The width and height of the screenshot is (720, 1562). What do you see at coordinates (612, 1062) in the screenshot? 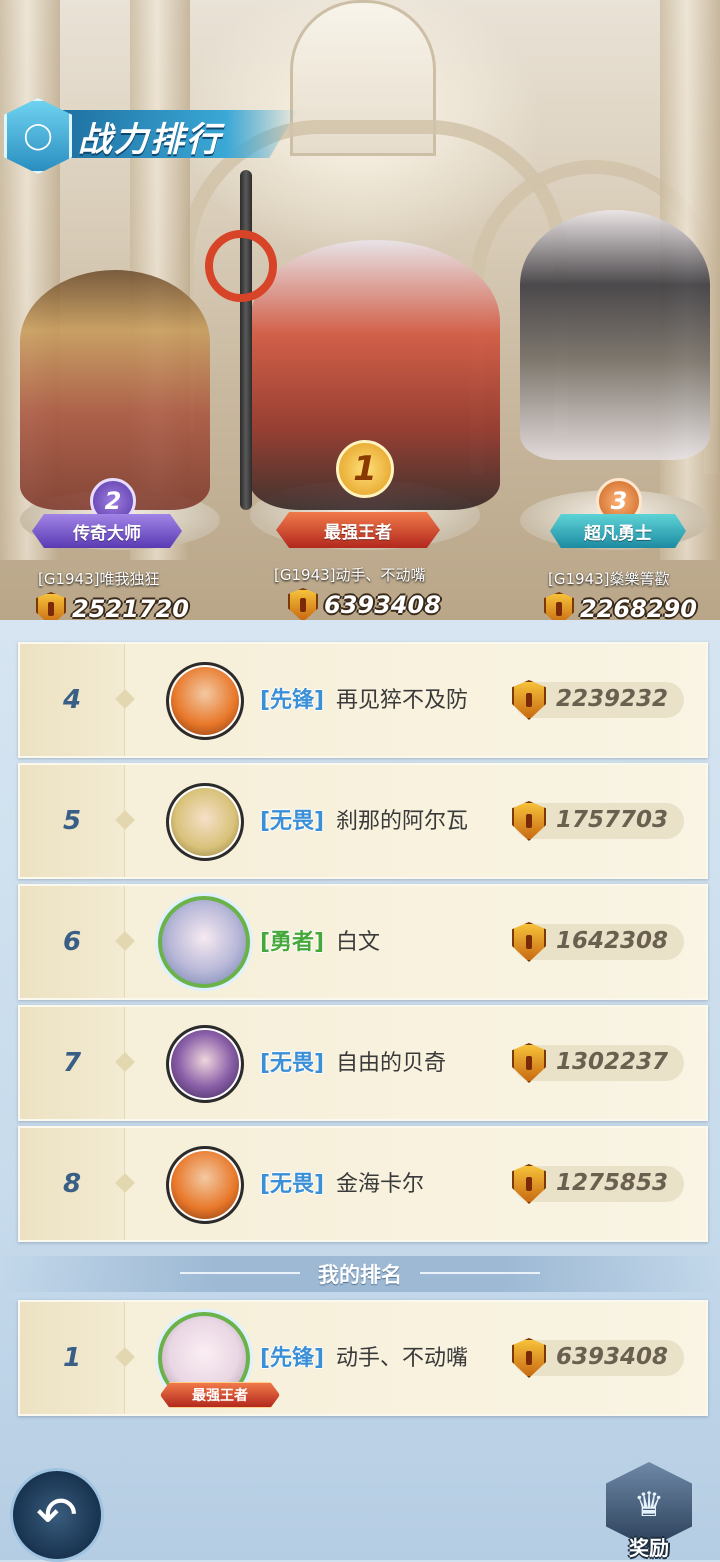
I see `power-value: 1302237` at bounding box center [612, 1062].